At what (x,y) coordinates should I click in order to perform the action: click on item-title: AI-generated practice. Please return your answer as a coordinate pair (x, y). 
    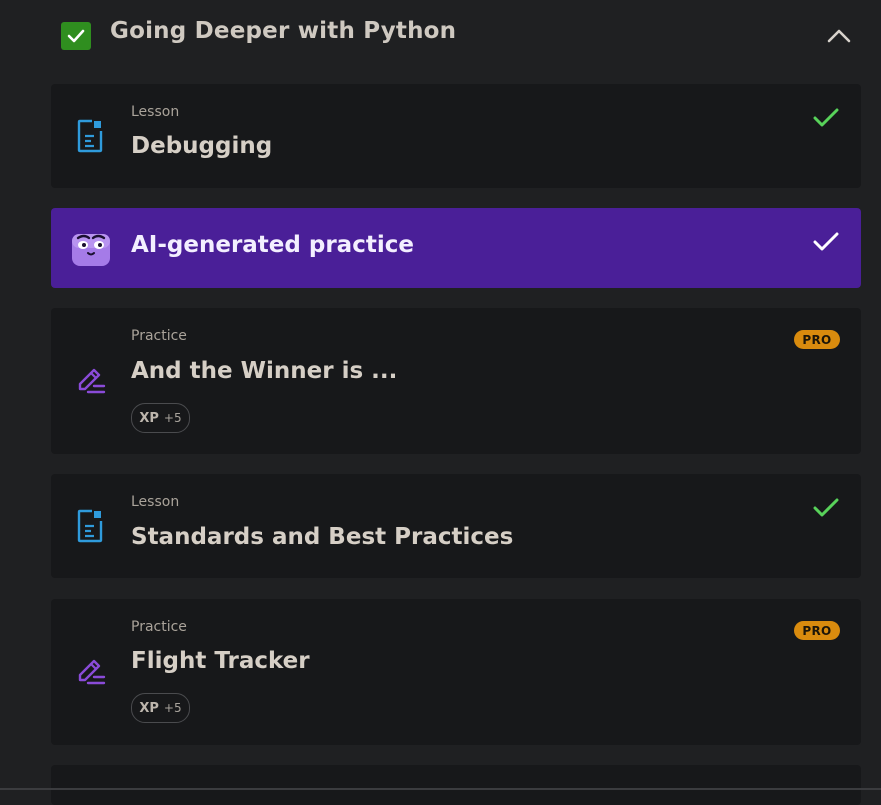
    Looking at the image, I should click on (272, 245).